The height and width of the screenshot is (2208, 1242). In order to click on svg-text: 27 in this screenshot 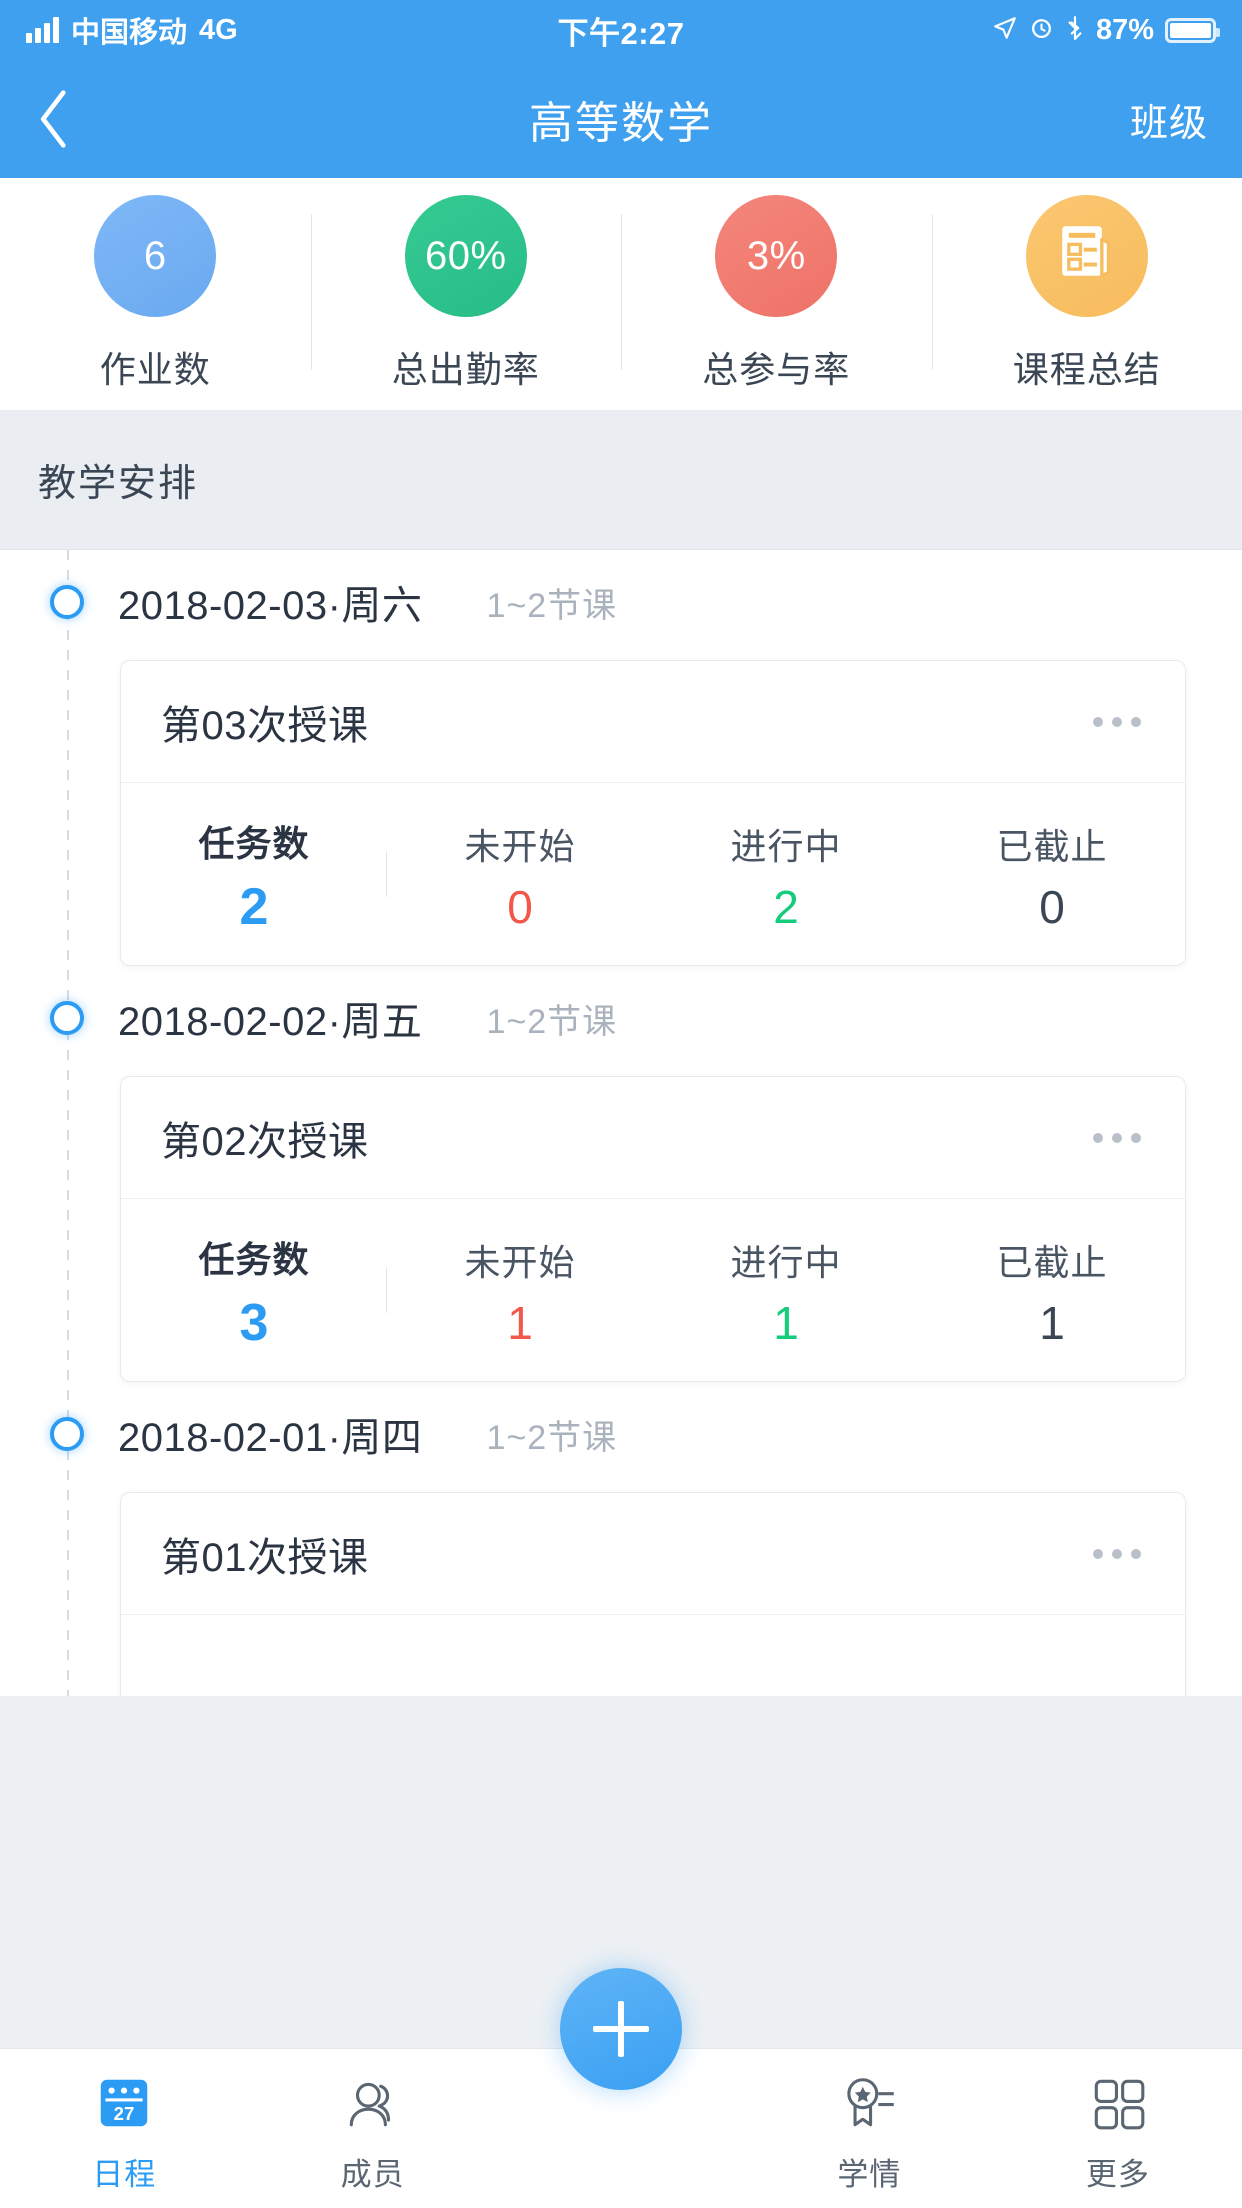, I will do `click(124, 2113)`.